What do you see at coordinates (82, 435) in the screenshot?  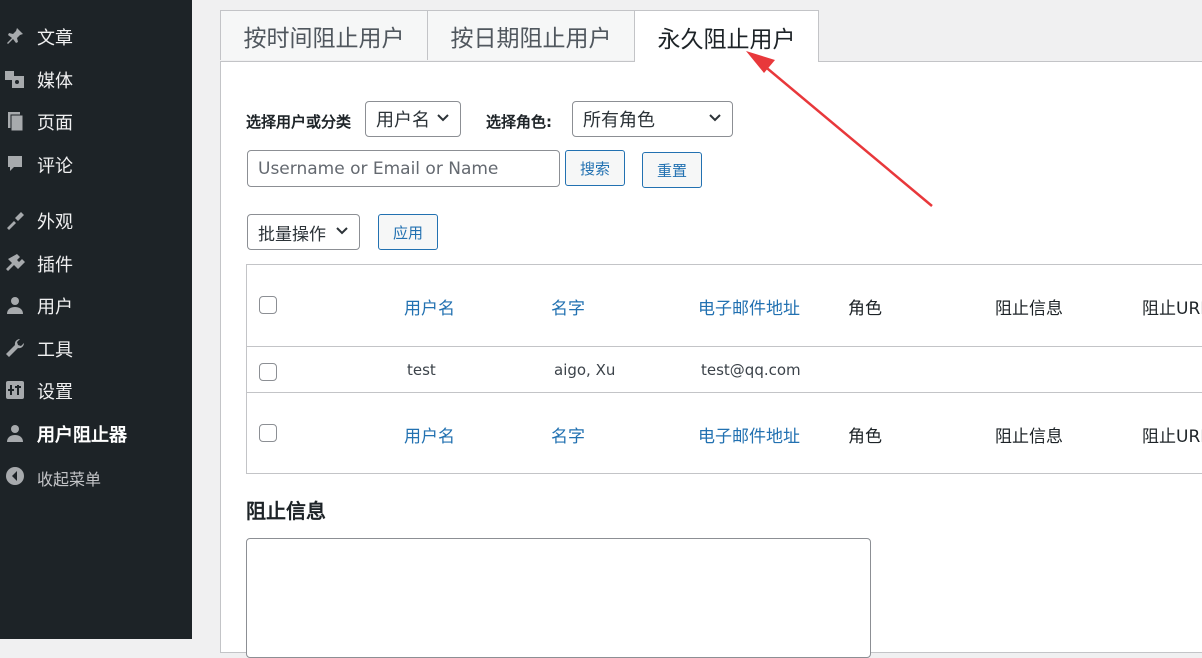 I see `sidebar-item-label: 用户阻止器` at bounding box center [82, 435].